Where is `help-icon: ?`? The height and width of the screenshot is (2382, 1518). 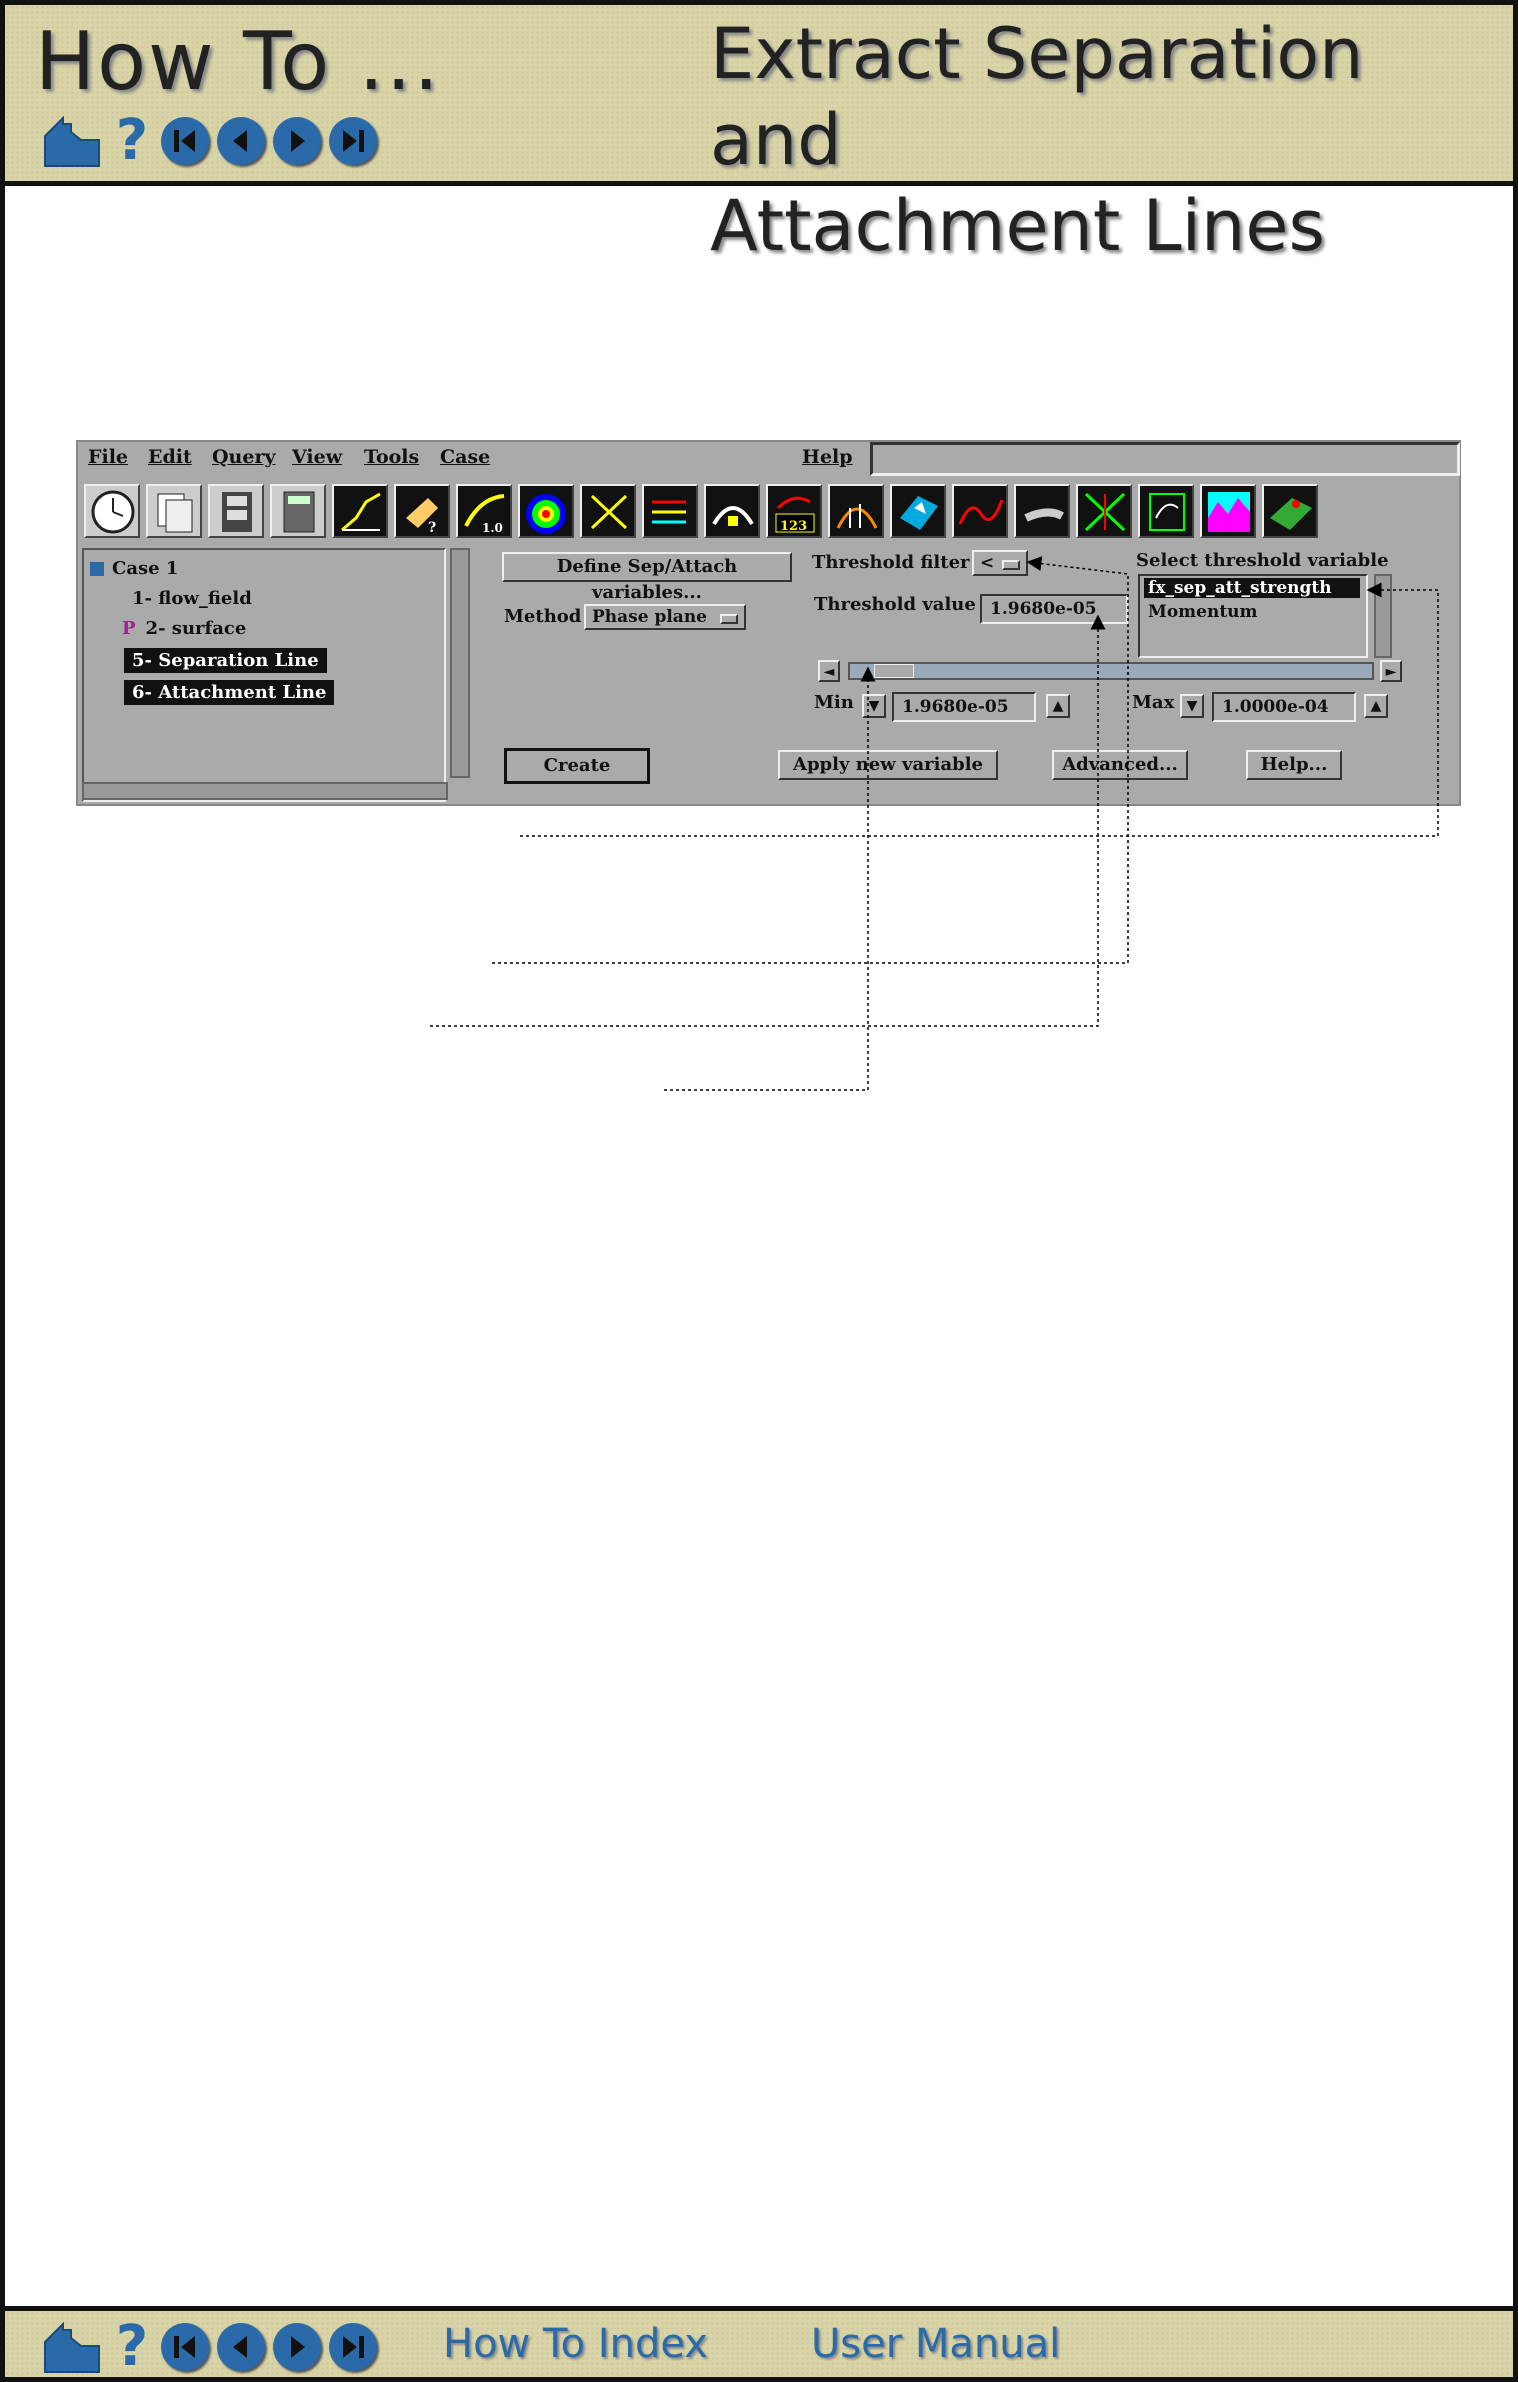
help-icon: ? is located at coordinates (132, 2347).